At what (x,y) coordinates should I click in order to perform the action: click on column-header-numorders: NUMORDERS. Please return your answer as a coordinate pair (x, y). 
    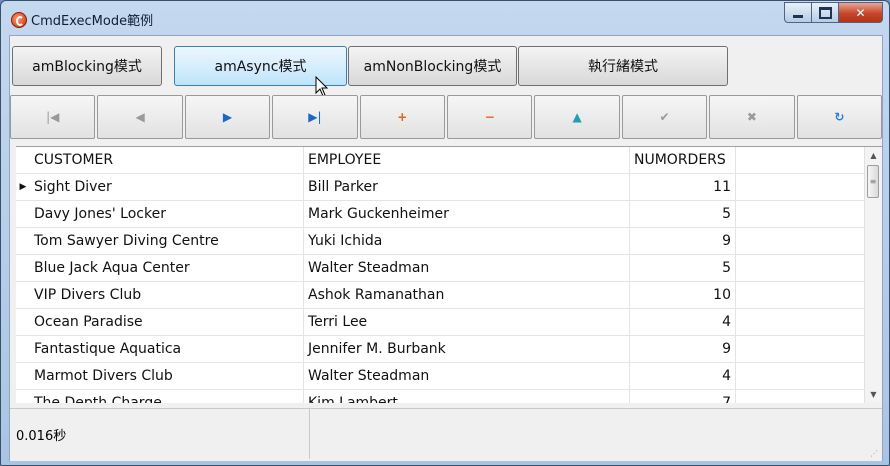
    Looking at the image, I should click on (683, 160).